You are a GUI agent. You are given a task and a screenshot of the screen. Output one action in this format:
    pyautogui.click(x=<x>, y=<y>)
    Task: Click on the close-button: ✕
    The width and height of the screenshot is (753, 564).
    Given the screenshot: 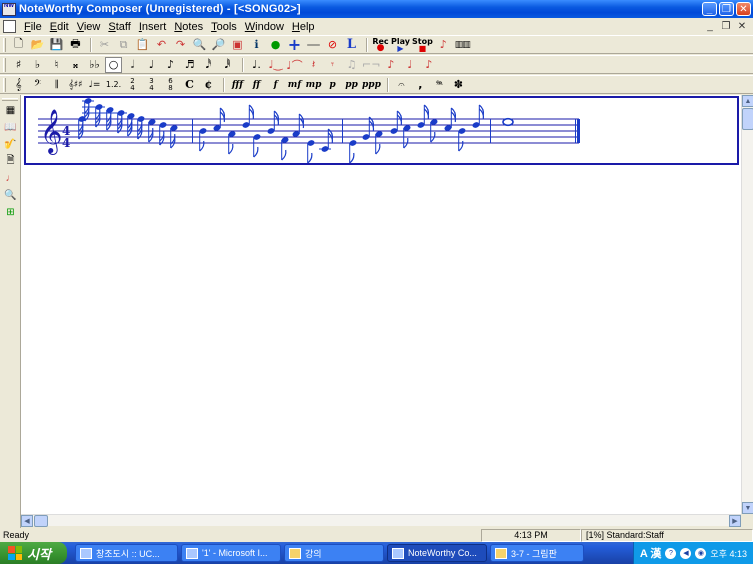 What is the action you would take?
    pyautogui.click(x=743, y=9)
    